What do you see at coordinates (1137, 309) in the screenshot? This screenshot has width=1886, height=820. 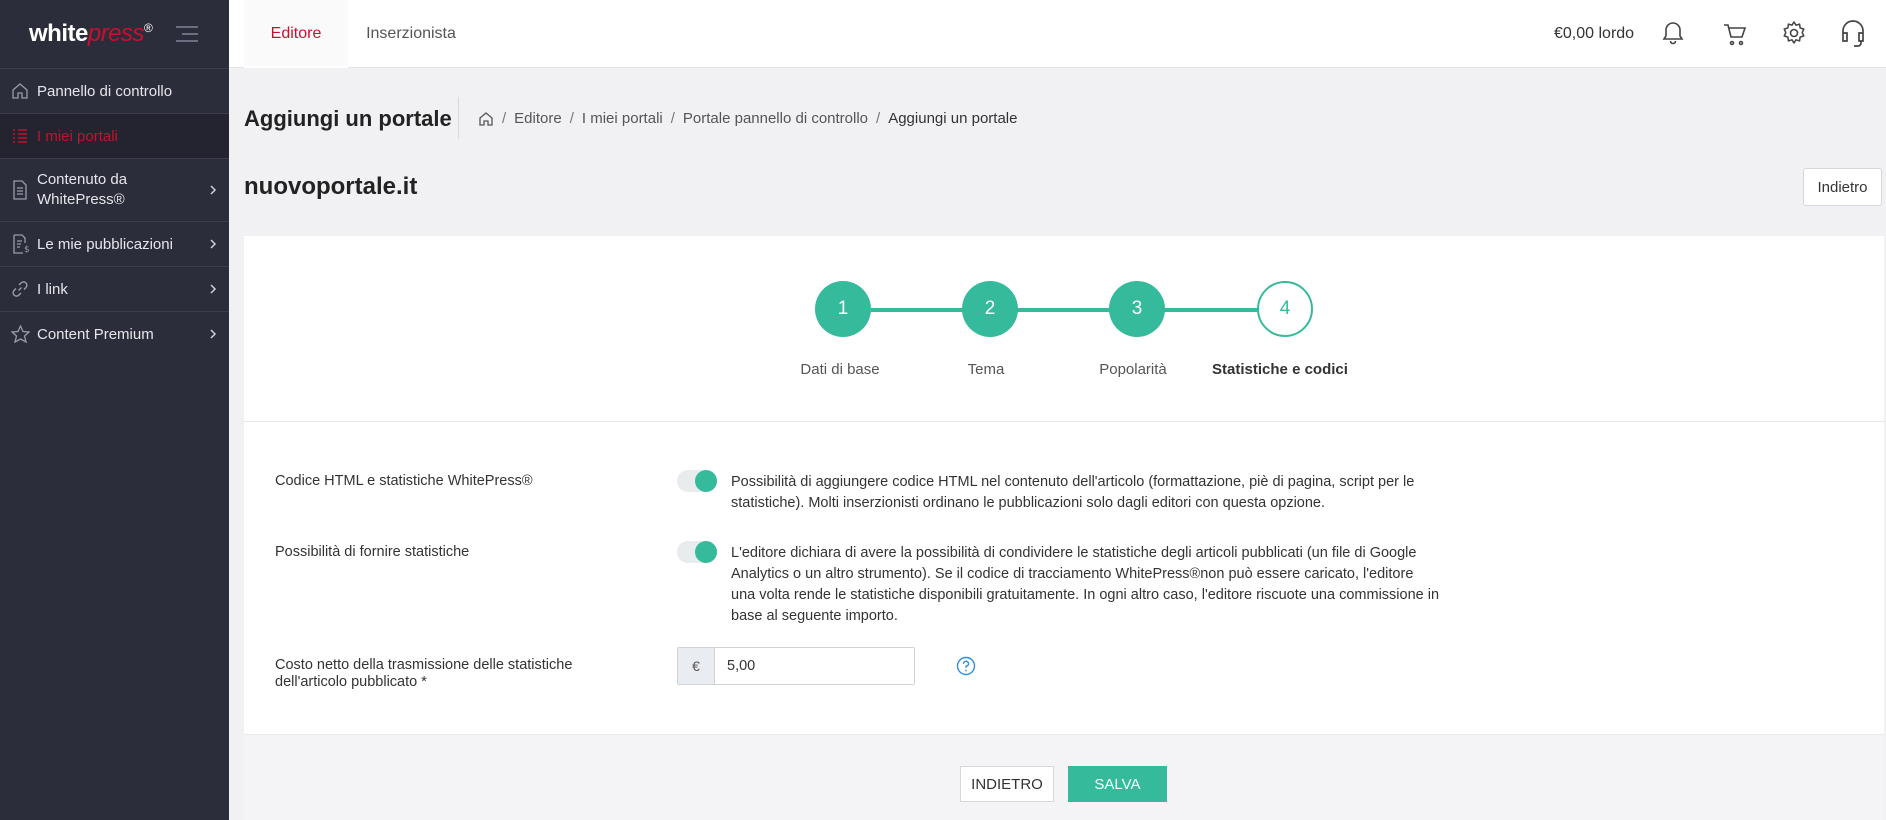 I see `step-3-circle: 3` at bounding box center [1137, 309].